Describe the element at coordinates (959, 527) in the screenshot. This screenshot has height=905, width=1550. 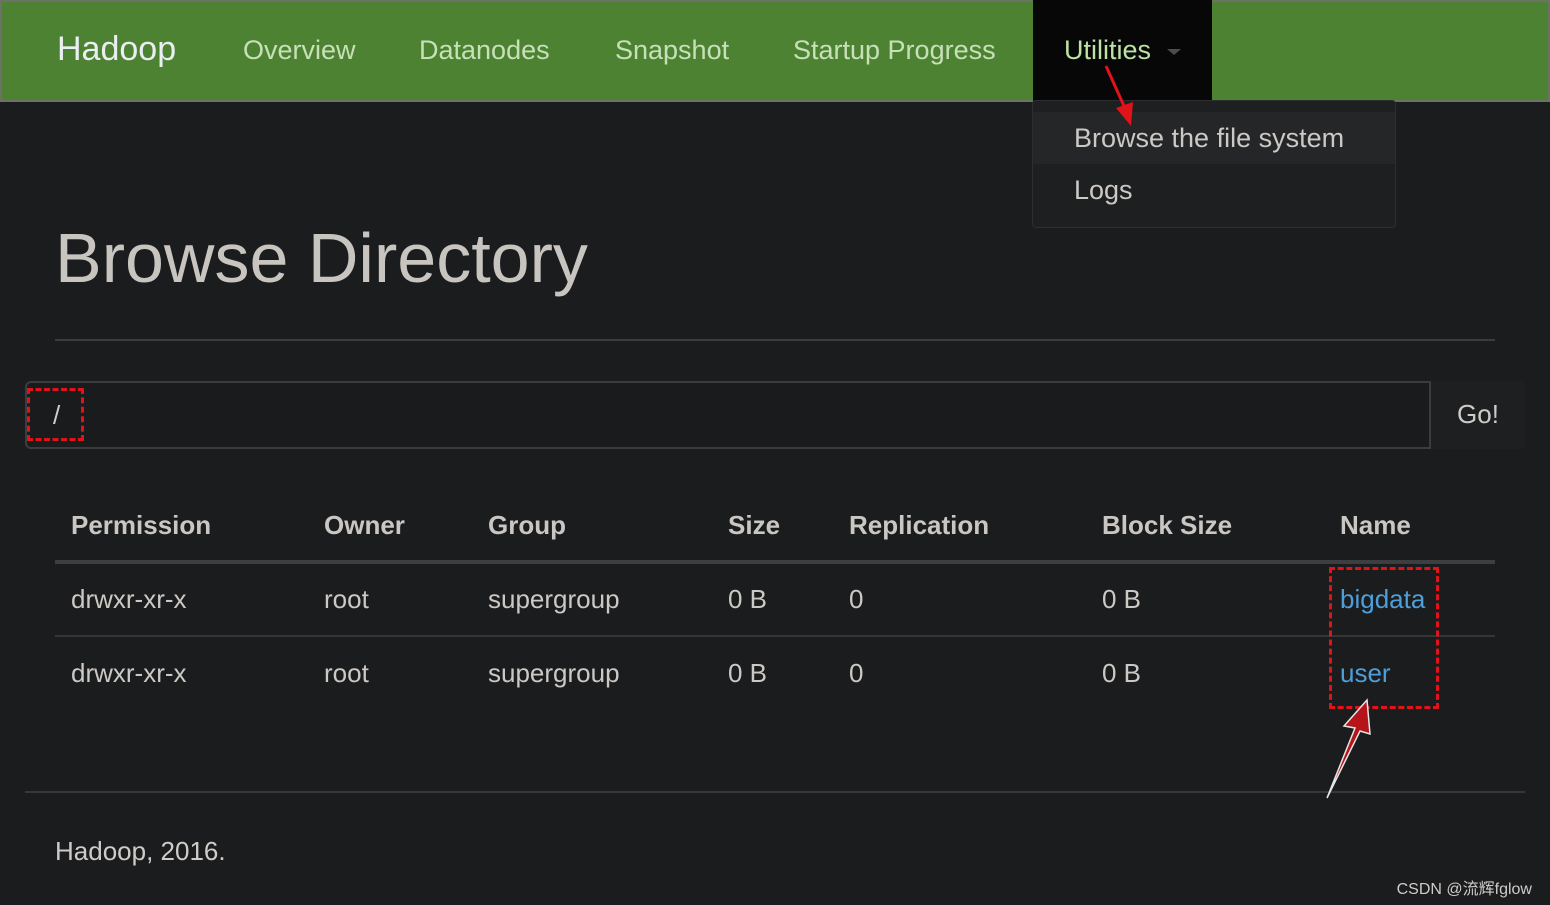
I see `col-header-replication: Replication` at that location.